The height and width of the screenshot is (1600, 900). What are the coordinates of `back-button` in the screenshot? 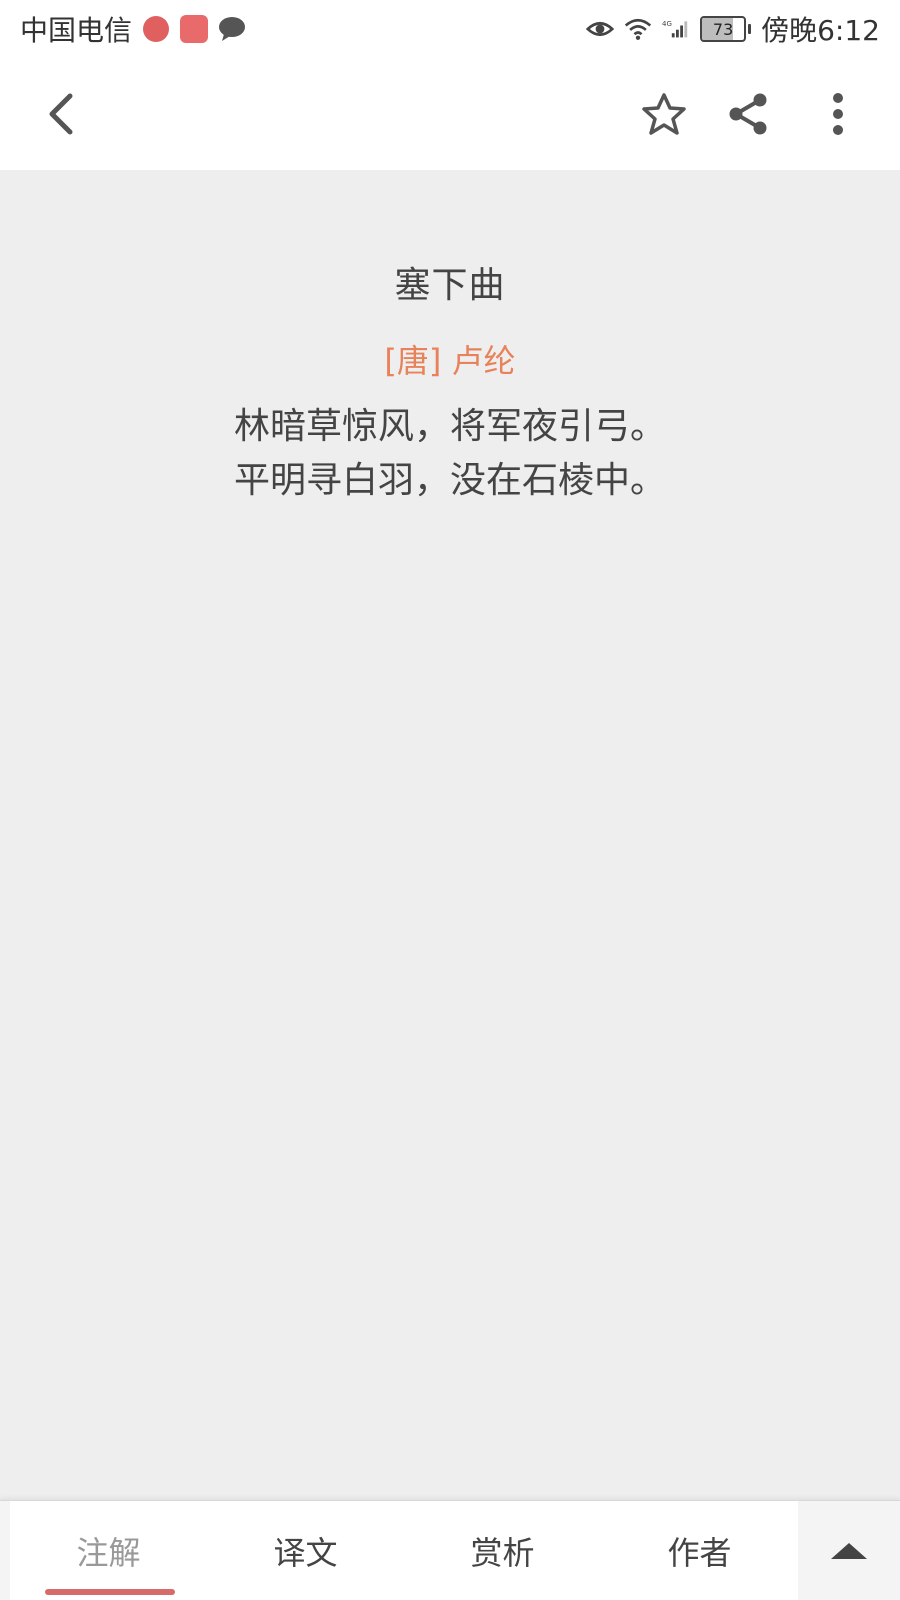 It's located at (62, 114).